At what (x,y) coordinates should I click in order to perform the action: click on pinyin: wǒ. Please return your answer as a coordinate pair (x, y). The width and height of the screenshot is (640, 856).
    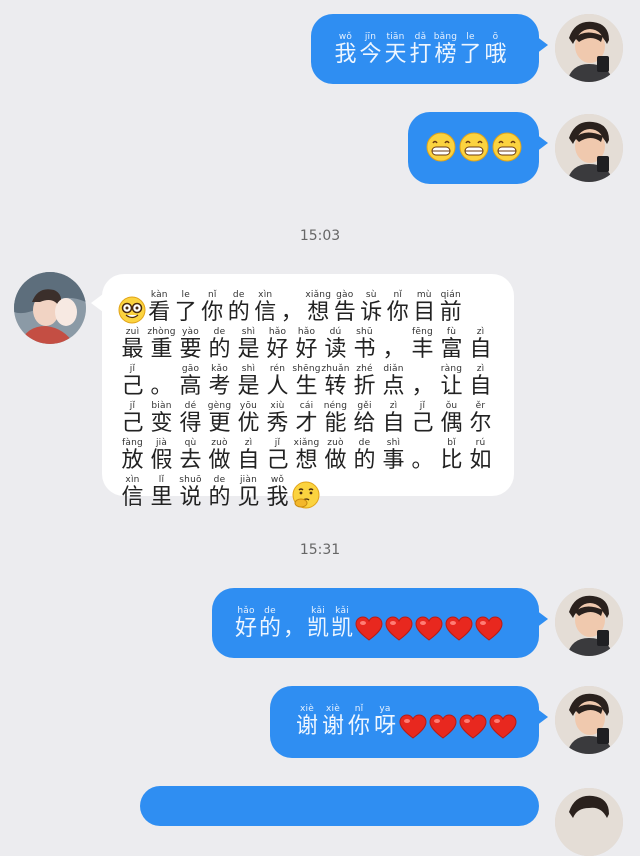
    Looking at the image, I should click on (277, 480).